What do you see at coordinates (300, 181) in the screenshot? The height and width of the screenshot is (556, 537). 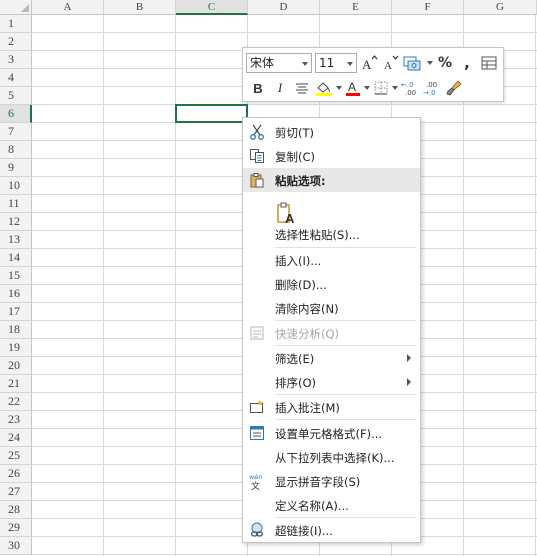 I see `menu-item-label: 粘贴选项:` at bounding box center [300, 181].